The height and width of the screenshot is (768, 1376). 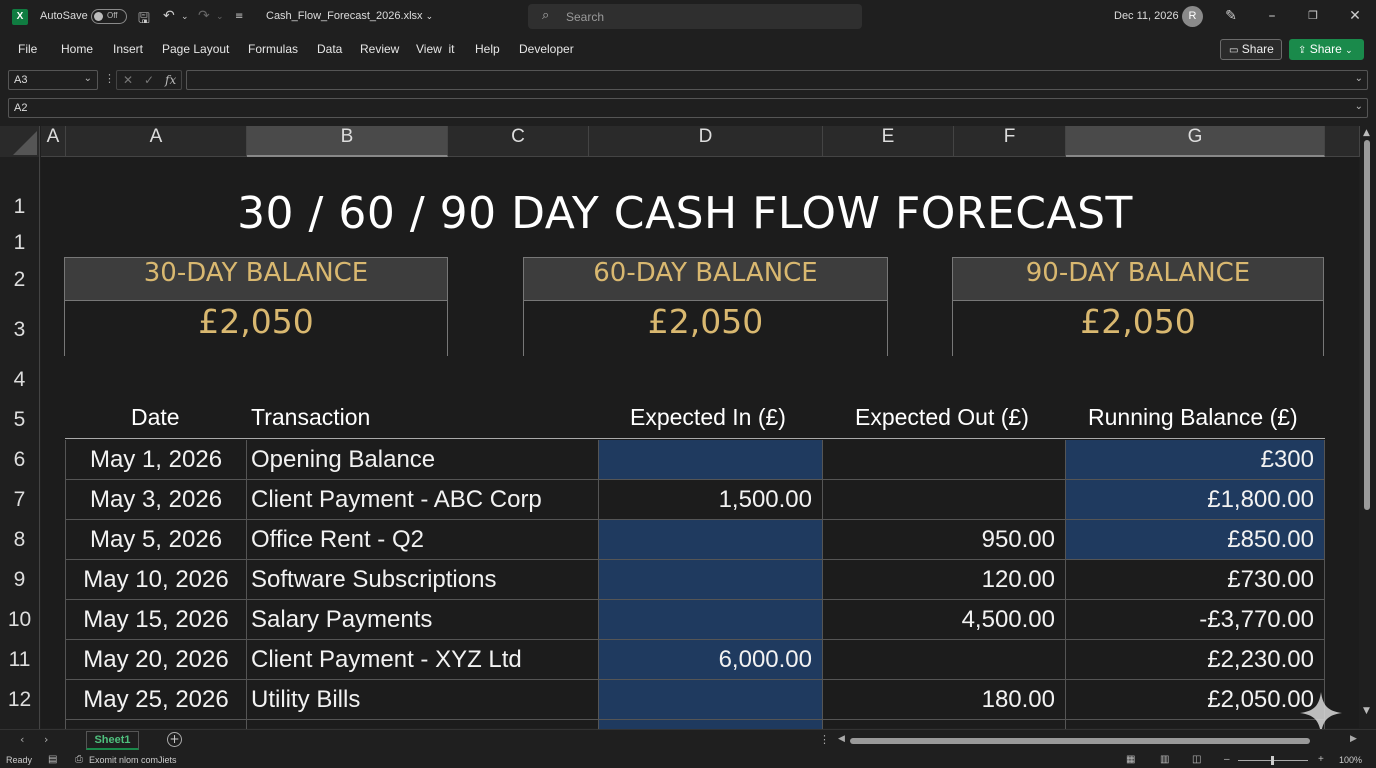 I want to click on row-header-12: 12, so click(x=20, y=700).